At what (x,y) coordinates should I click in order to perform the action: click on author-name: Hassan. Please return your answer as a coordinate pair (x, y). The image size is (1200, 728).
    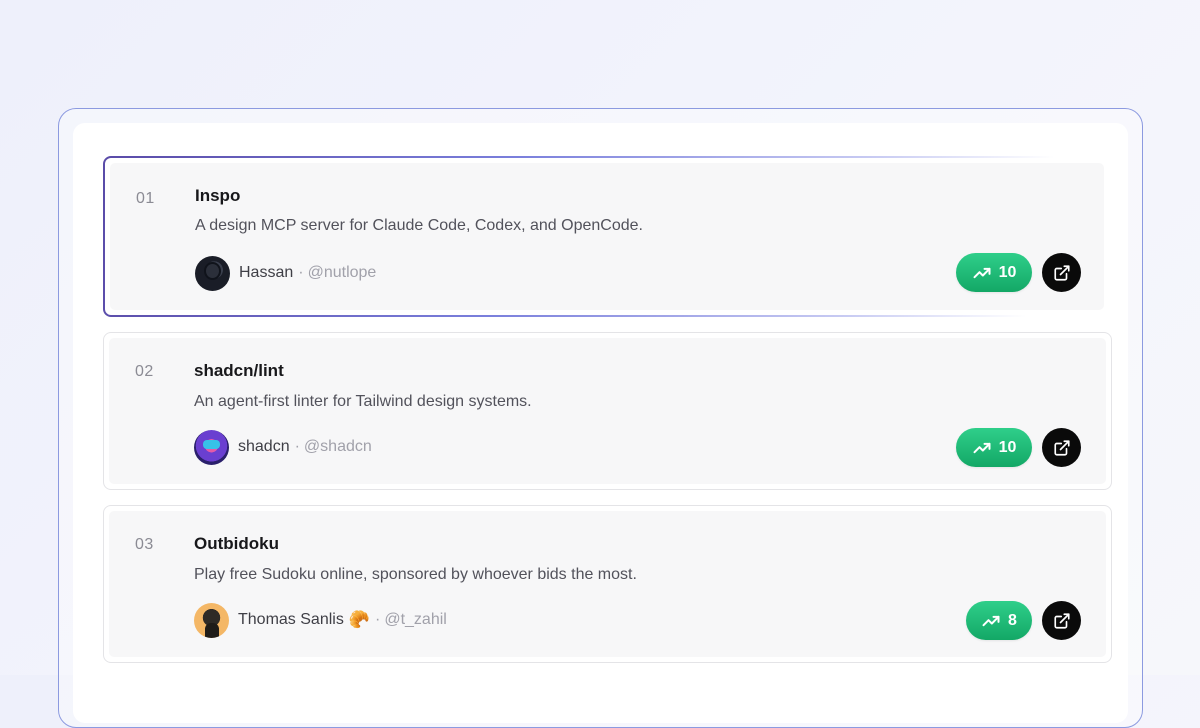
    Looking at the image, I should click on (266, 272).